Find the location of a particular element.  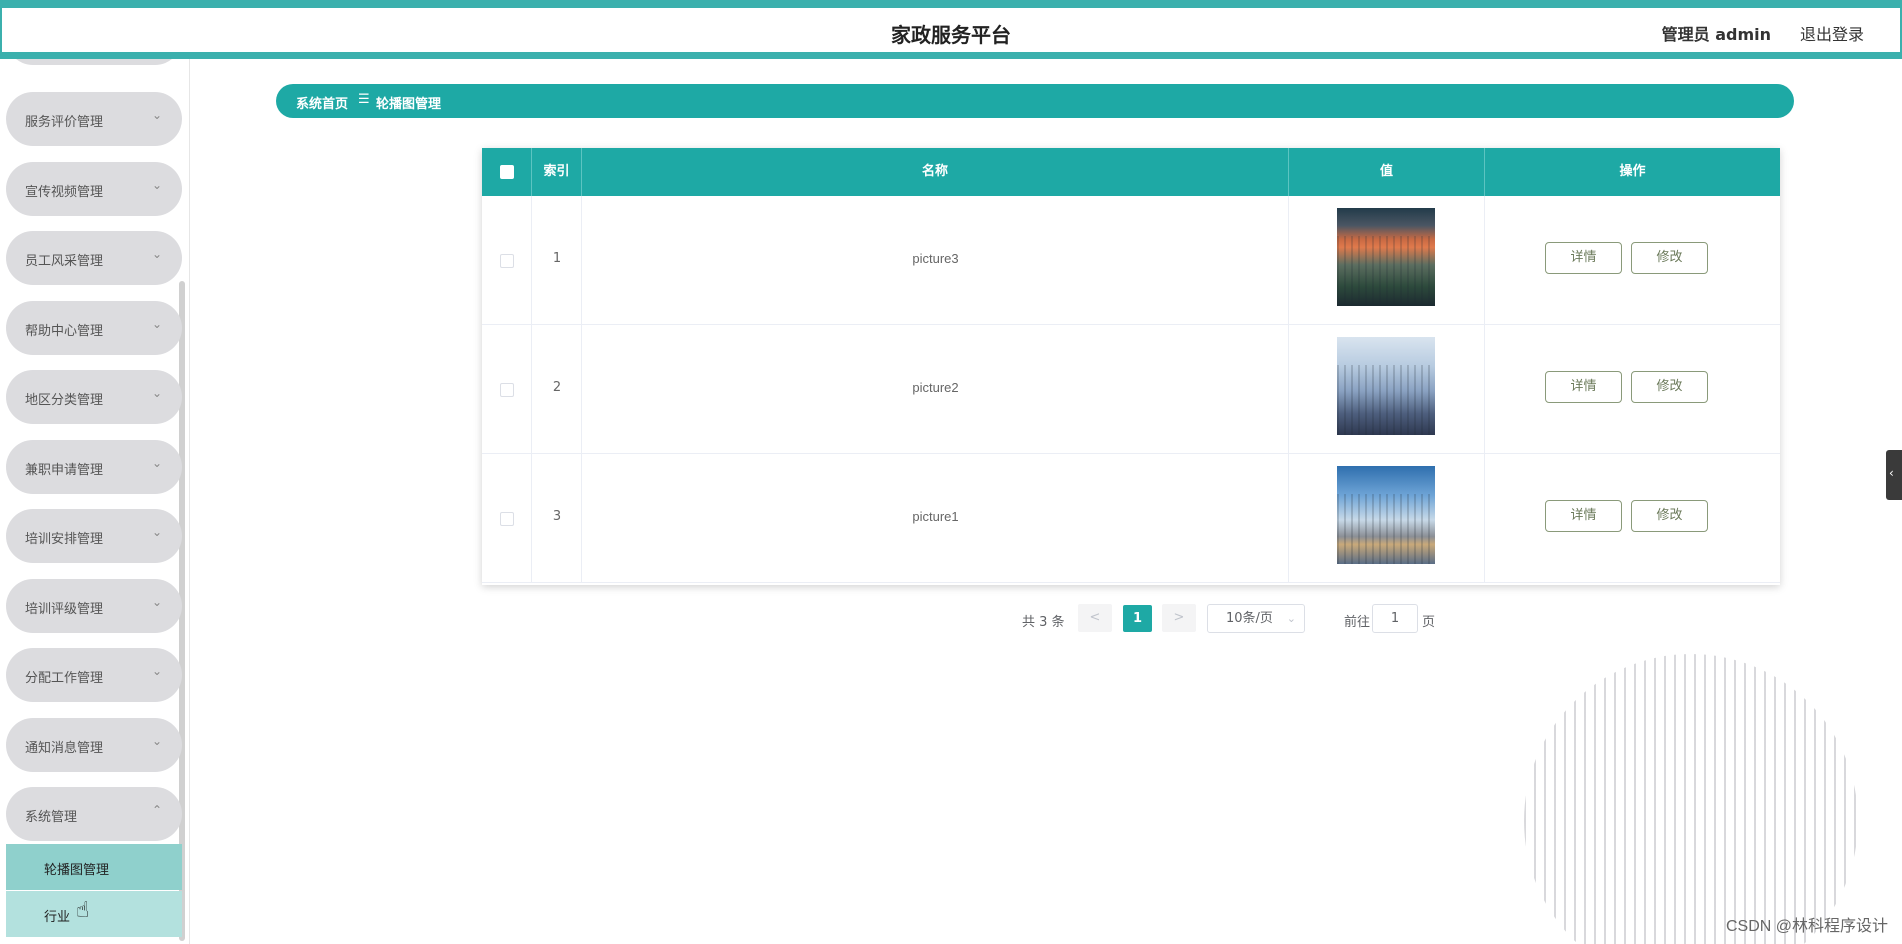

submenu-item-label: 轮播图管理 is located at coordinates (77, 870).